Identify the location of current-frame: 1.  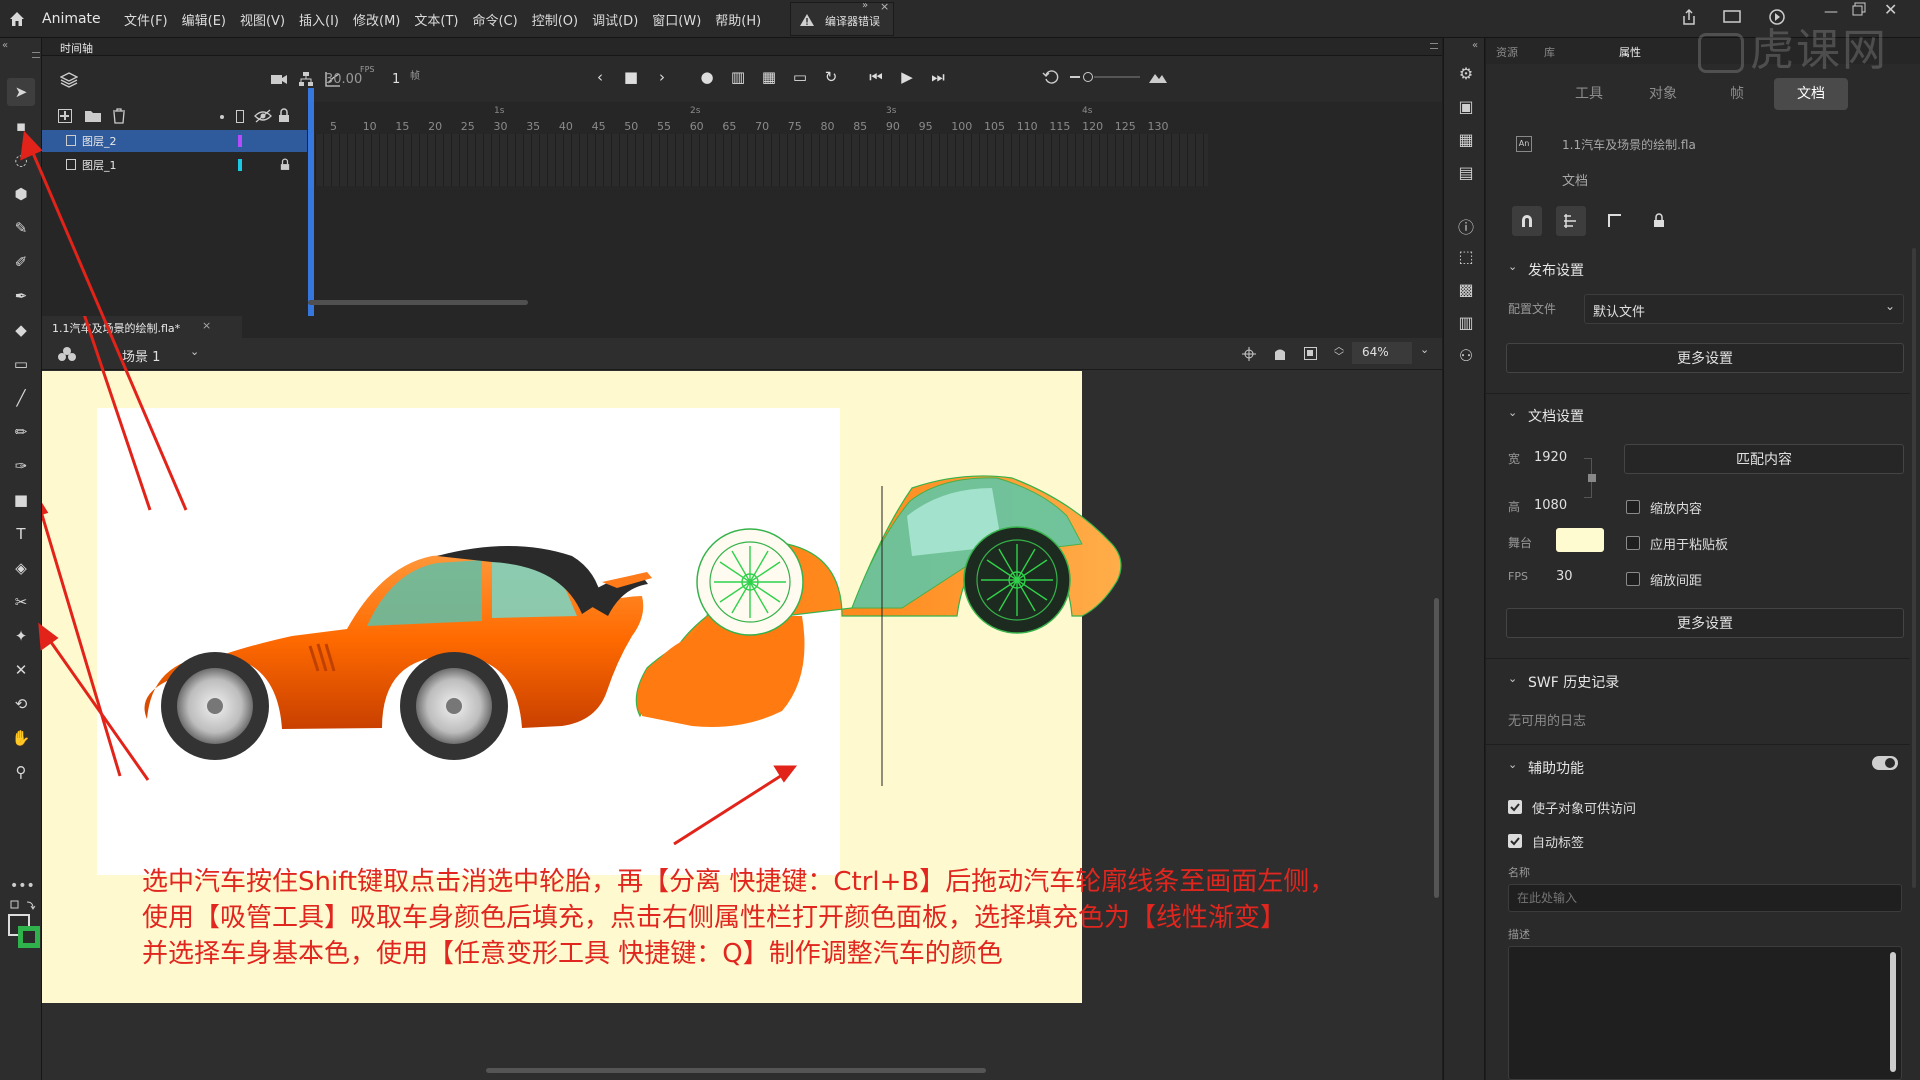
(396, 79).